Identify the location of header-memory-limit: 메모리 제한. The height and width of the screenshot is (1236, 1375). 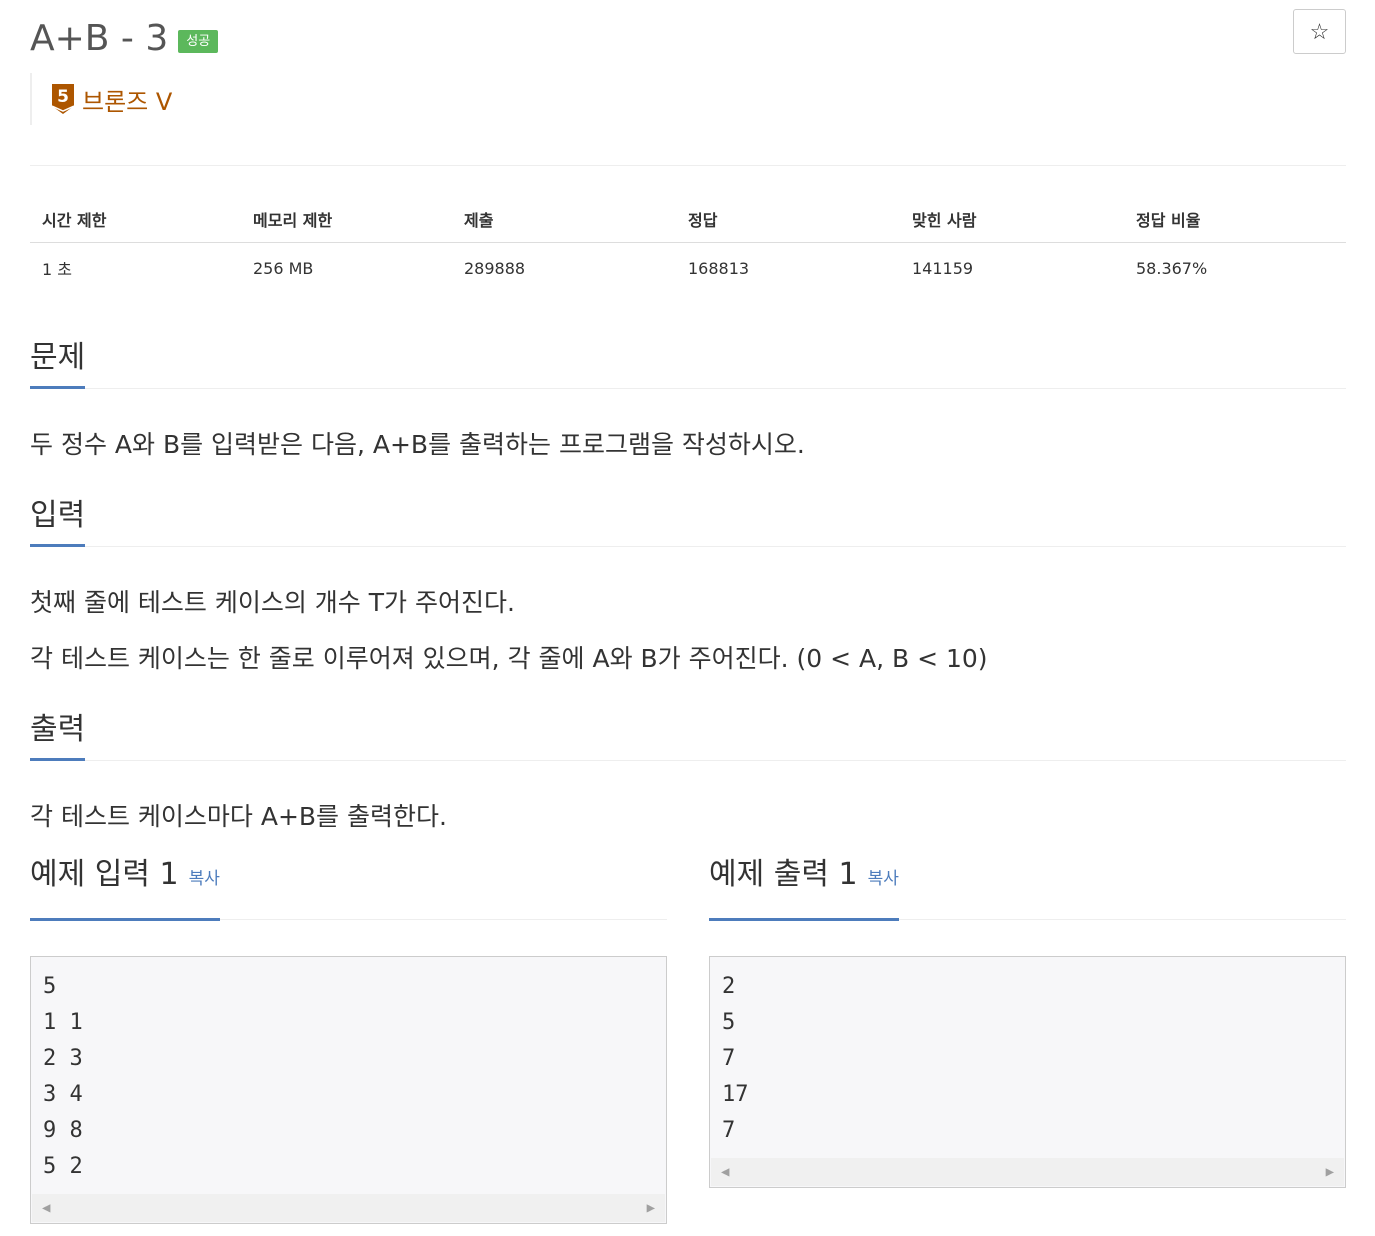
(346, 219).